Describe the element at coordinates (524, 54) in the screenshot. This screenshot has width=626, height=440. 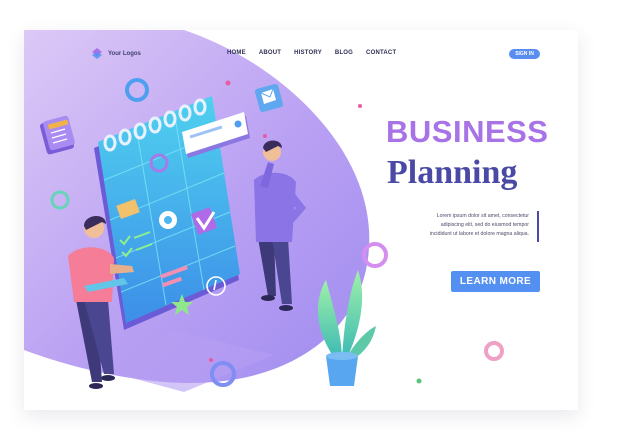
I see `sign-in-button: SIGN IN` at that location.